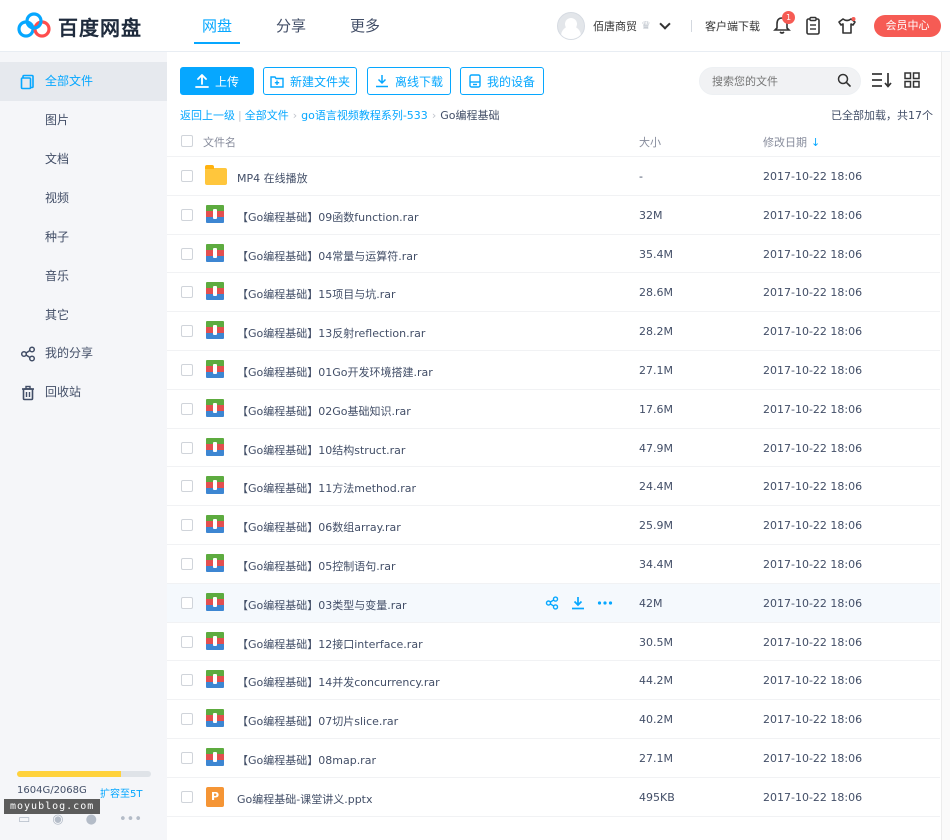 The image size is (950, 840). Describe the element at coordinates (614, 26) in the screenshot. I see `user-menu: 佰唐商贸 ♛` at that location.